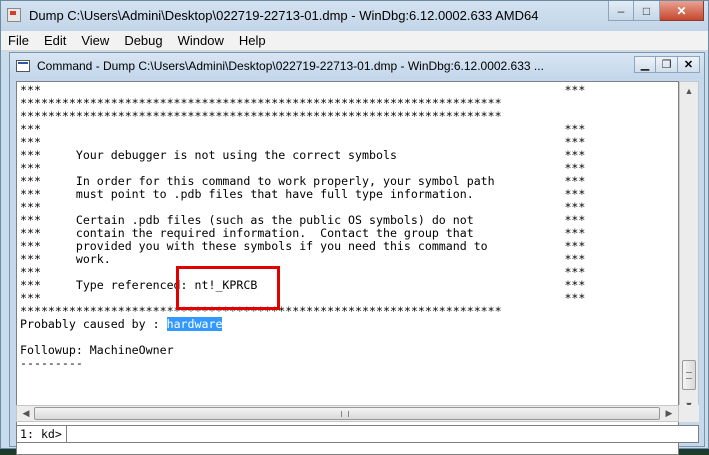  What do you see at coordinates (194, 324) in the screenshot?
I see `selected-cause-text: hardware` at bounding box center [194, 324].